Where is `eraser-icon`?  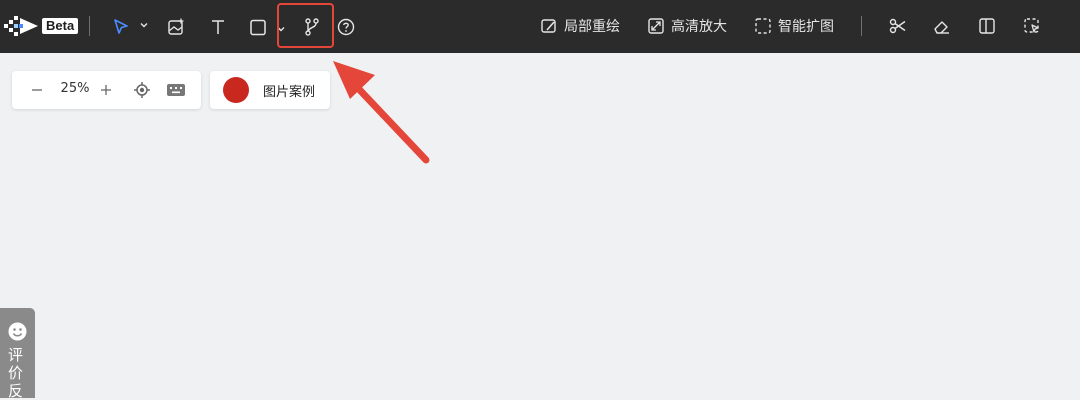 eraser-icon is located at coordinates (941, 27).